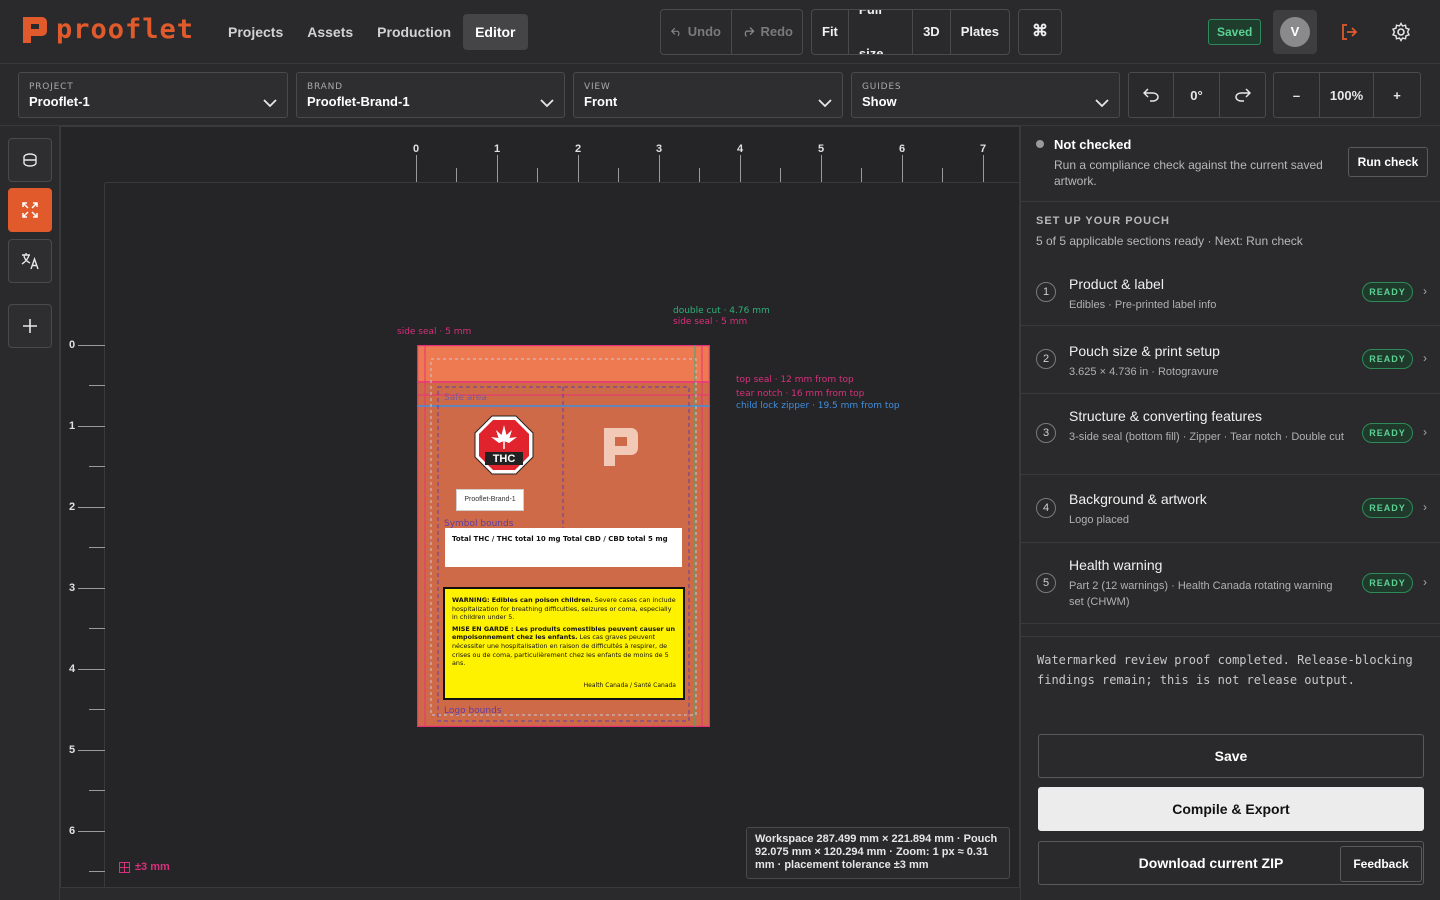  I want to click on ruler-top-7: 7, so click(983, 149).